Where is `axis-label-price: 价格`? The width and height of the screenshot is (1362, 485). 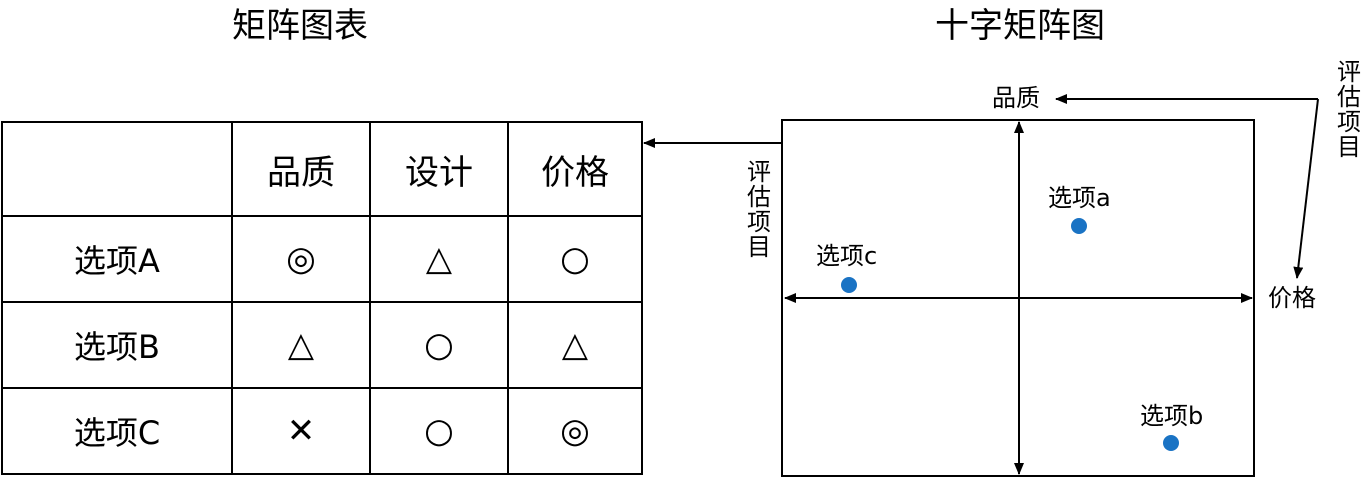 axis-label-price: 价格 is located at coordinates (1292, 298).